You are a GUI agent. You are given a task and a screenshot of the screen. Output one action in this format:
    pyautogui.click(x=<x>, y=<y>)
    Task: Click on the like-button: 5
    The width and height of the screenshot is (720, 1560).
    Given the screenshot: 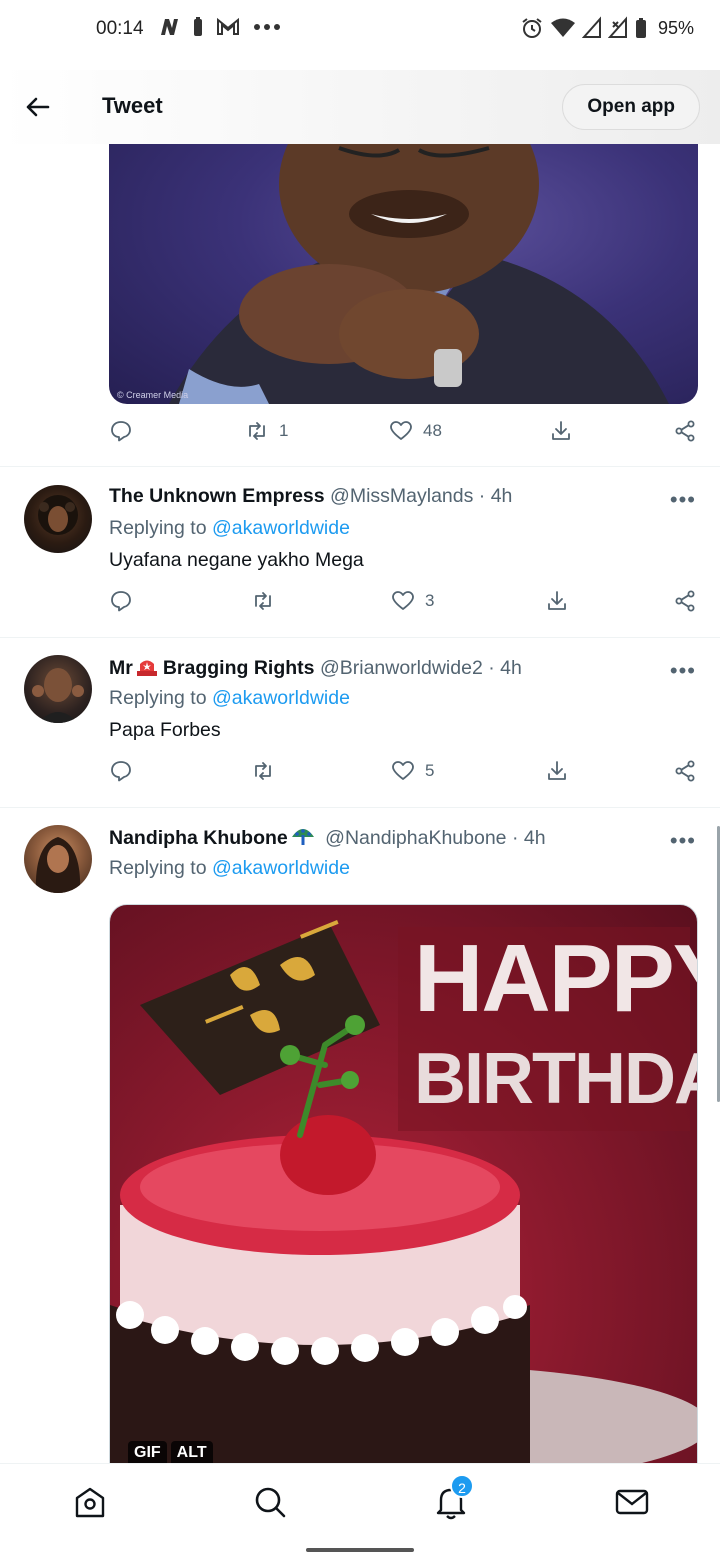 What is the action you would take?
    pyautogui.click(x=412, y=771)
    